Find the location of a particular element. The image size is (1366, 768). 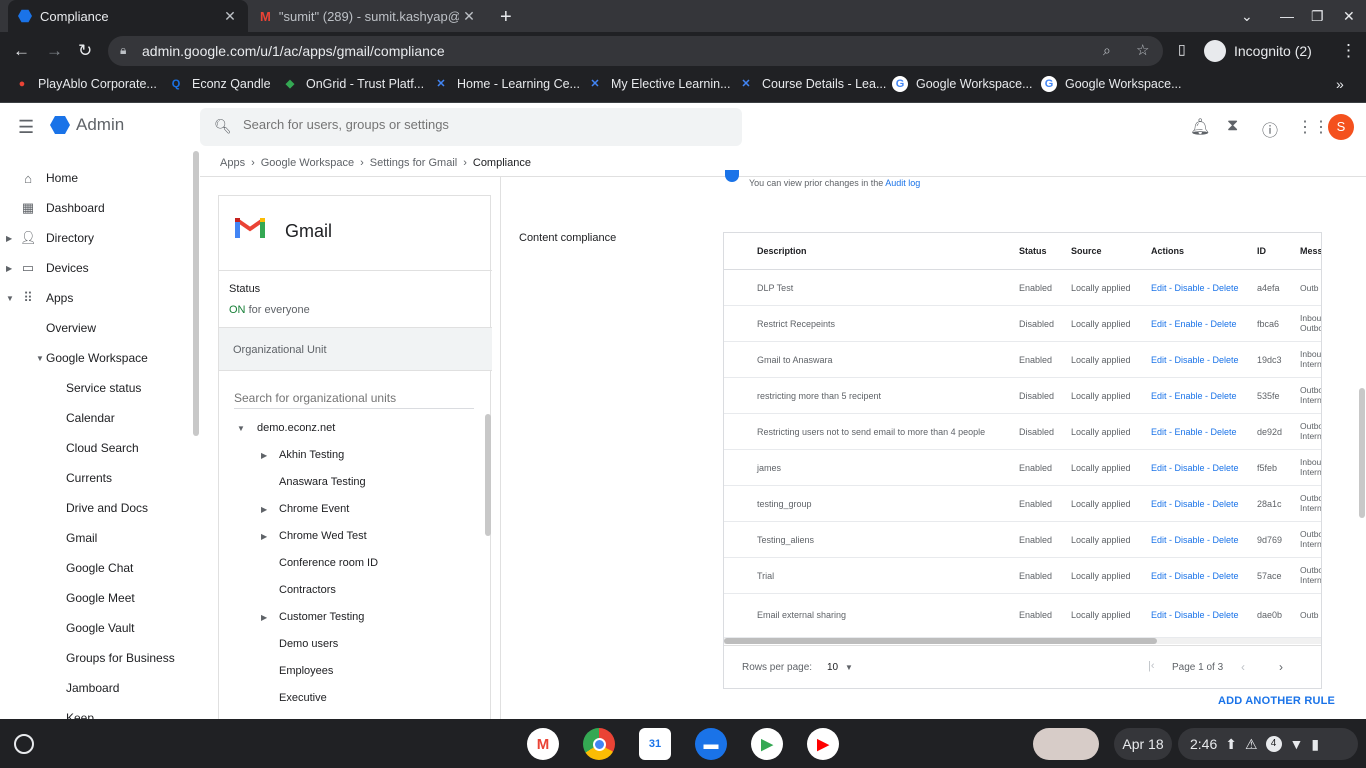

launcher-icon is located at coordinates (24, 744).